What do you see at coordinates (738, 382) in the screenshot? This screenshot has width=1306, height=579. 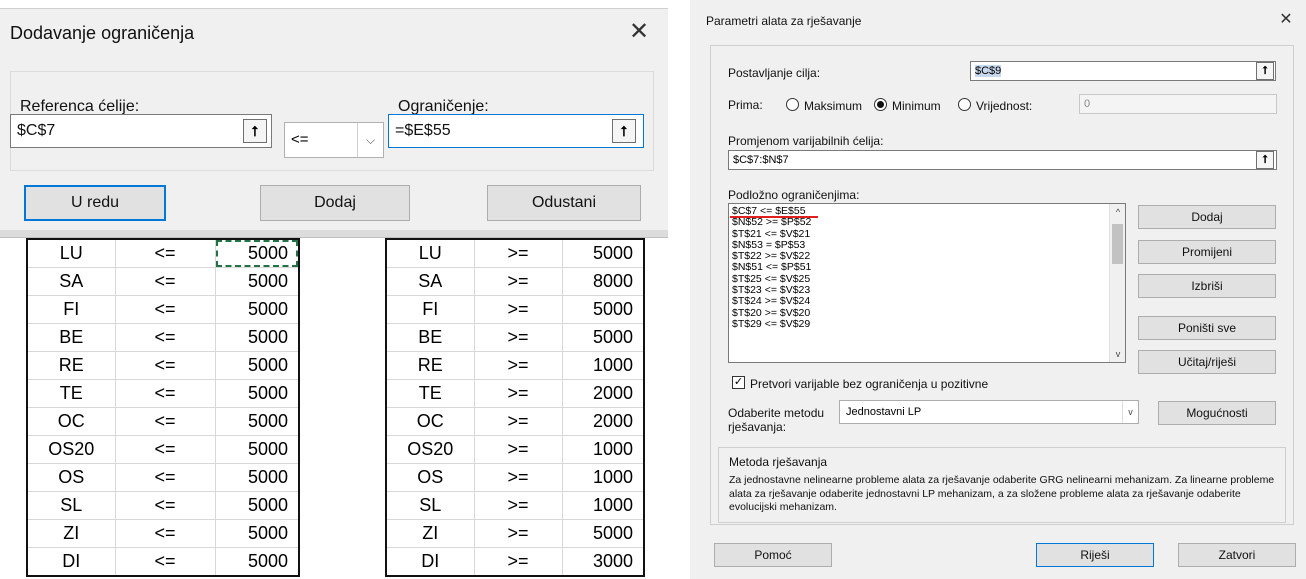 I see `nonnegative-checkbox: ✓` at bounding box center [738, 382].